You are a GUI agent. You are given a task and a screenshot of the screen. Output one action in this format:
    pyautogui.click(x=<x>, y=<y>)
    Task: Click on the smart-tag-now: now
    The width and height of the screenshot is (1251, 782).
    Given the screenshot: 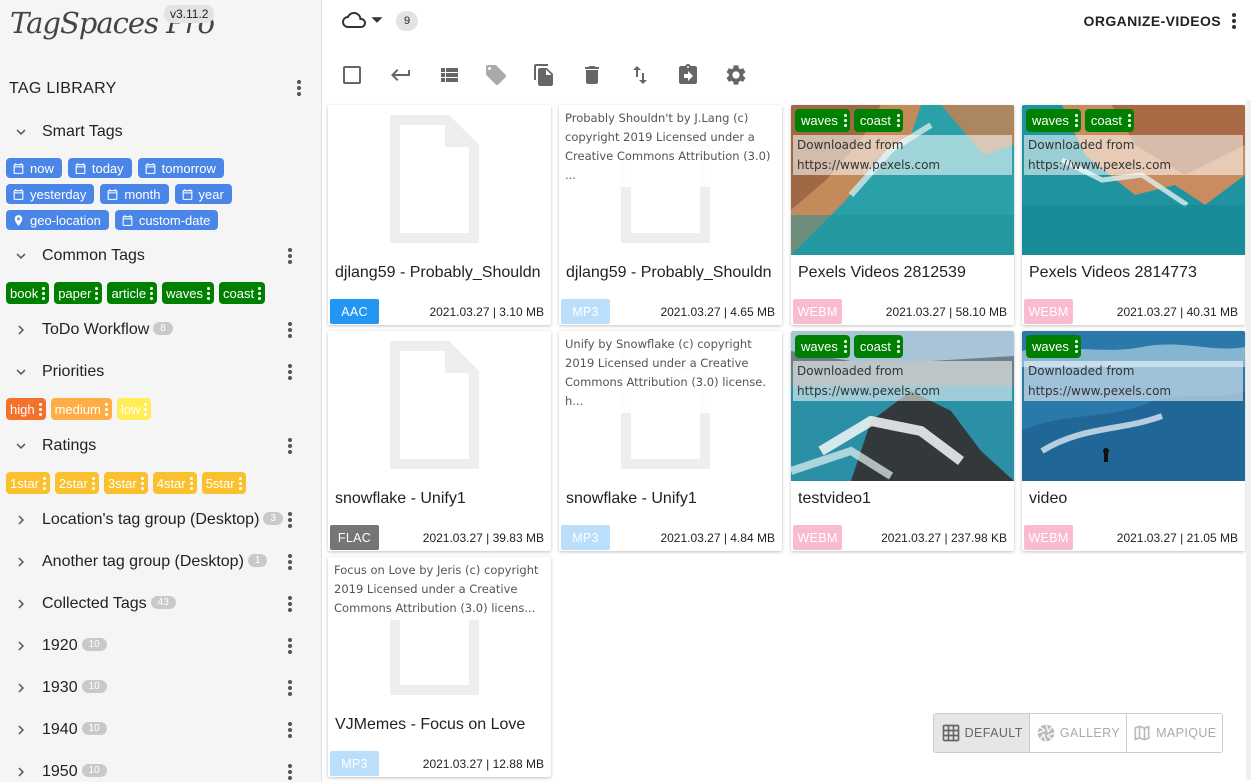 What is the action you would take?
    pyautogui.click(x=34, y=168)
    